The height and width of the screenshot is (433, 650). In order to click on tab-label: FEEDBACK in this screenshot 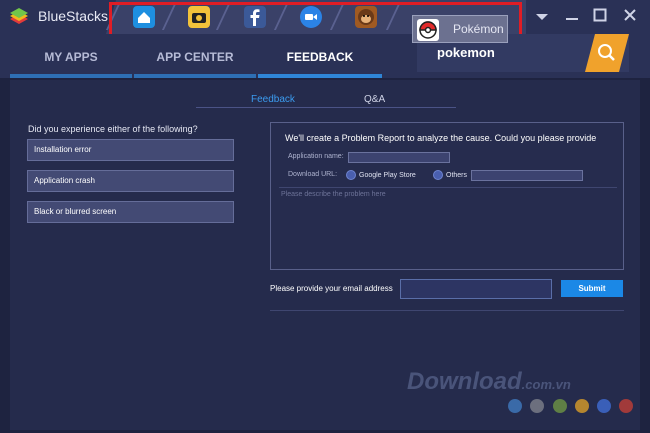, I will do `click(320, 57)`.